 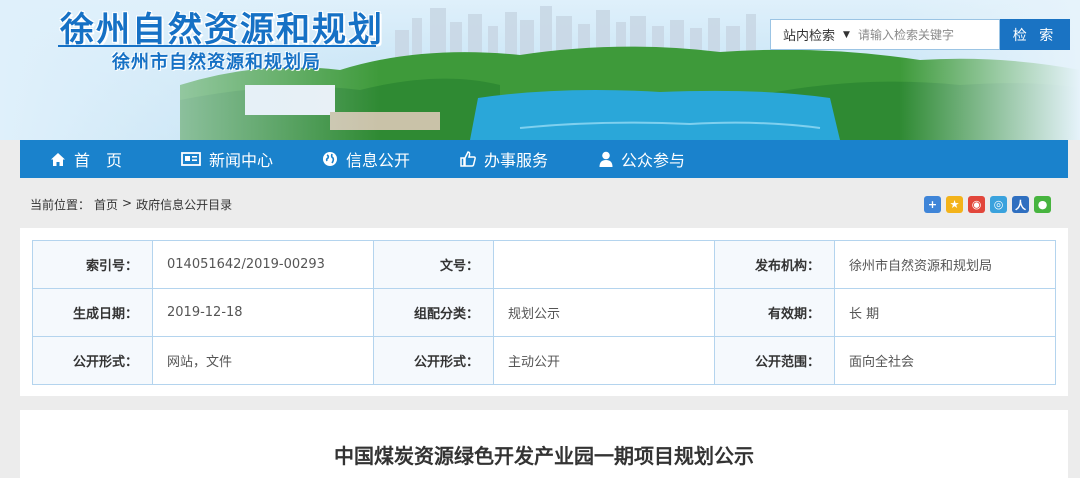 I want to click on table-row: 公开形式： 网站，文件 公开形式： 主动公开 公开范围： 面向全社会, so click(x=544, y=360).